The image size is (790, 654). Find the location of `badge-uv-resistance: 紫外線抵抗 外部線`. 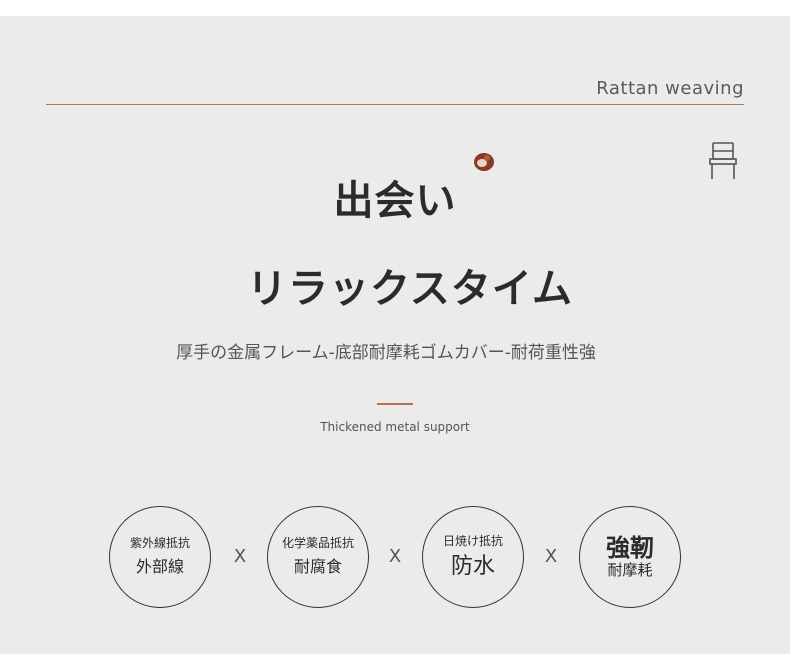

badge-uv-resistance: 紫外線抵抗 外部線 is located at coordinates (160, 557).